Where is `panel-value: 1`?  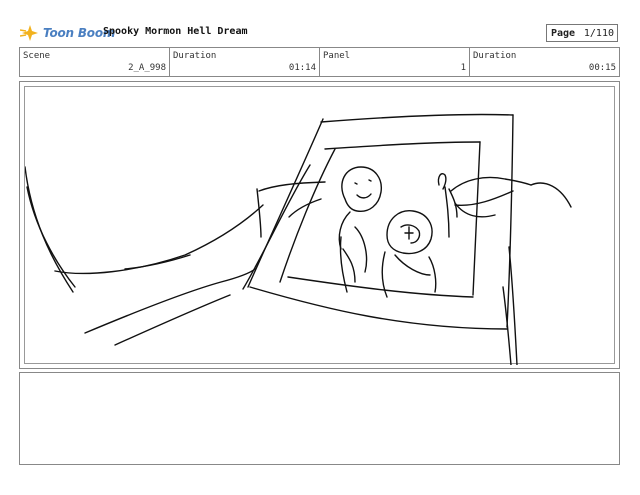
panel-value: 1 is located at coordinates (463, 68).